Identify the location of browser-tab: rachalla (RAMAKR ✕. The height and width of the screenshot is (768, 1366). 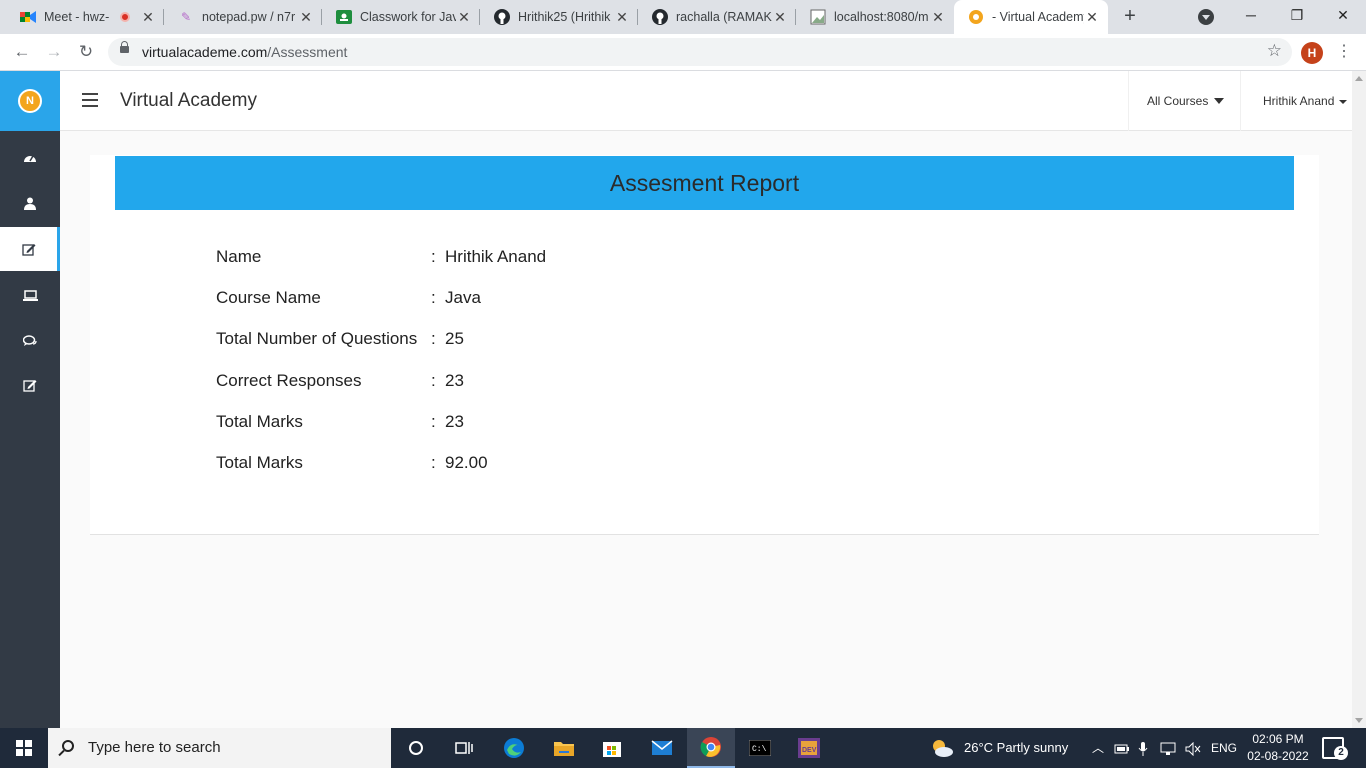
(717, 17).